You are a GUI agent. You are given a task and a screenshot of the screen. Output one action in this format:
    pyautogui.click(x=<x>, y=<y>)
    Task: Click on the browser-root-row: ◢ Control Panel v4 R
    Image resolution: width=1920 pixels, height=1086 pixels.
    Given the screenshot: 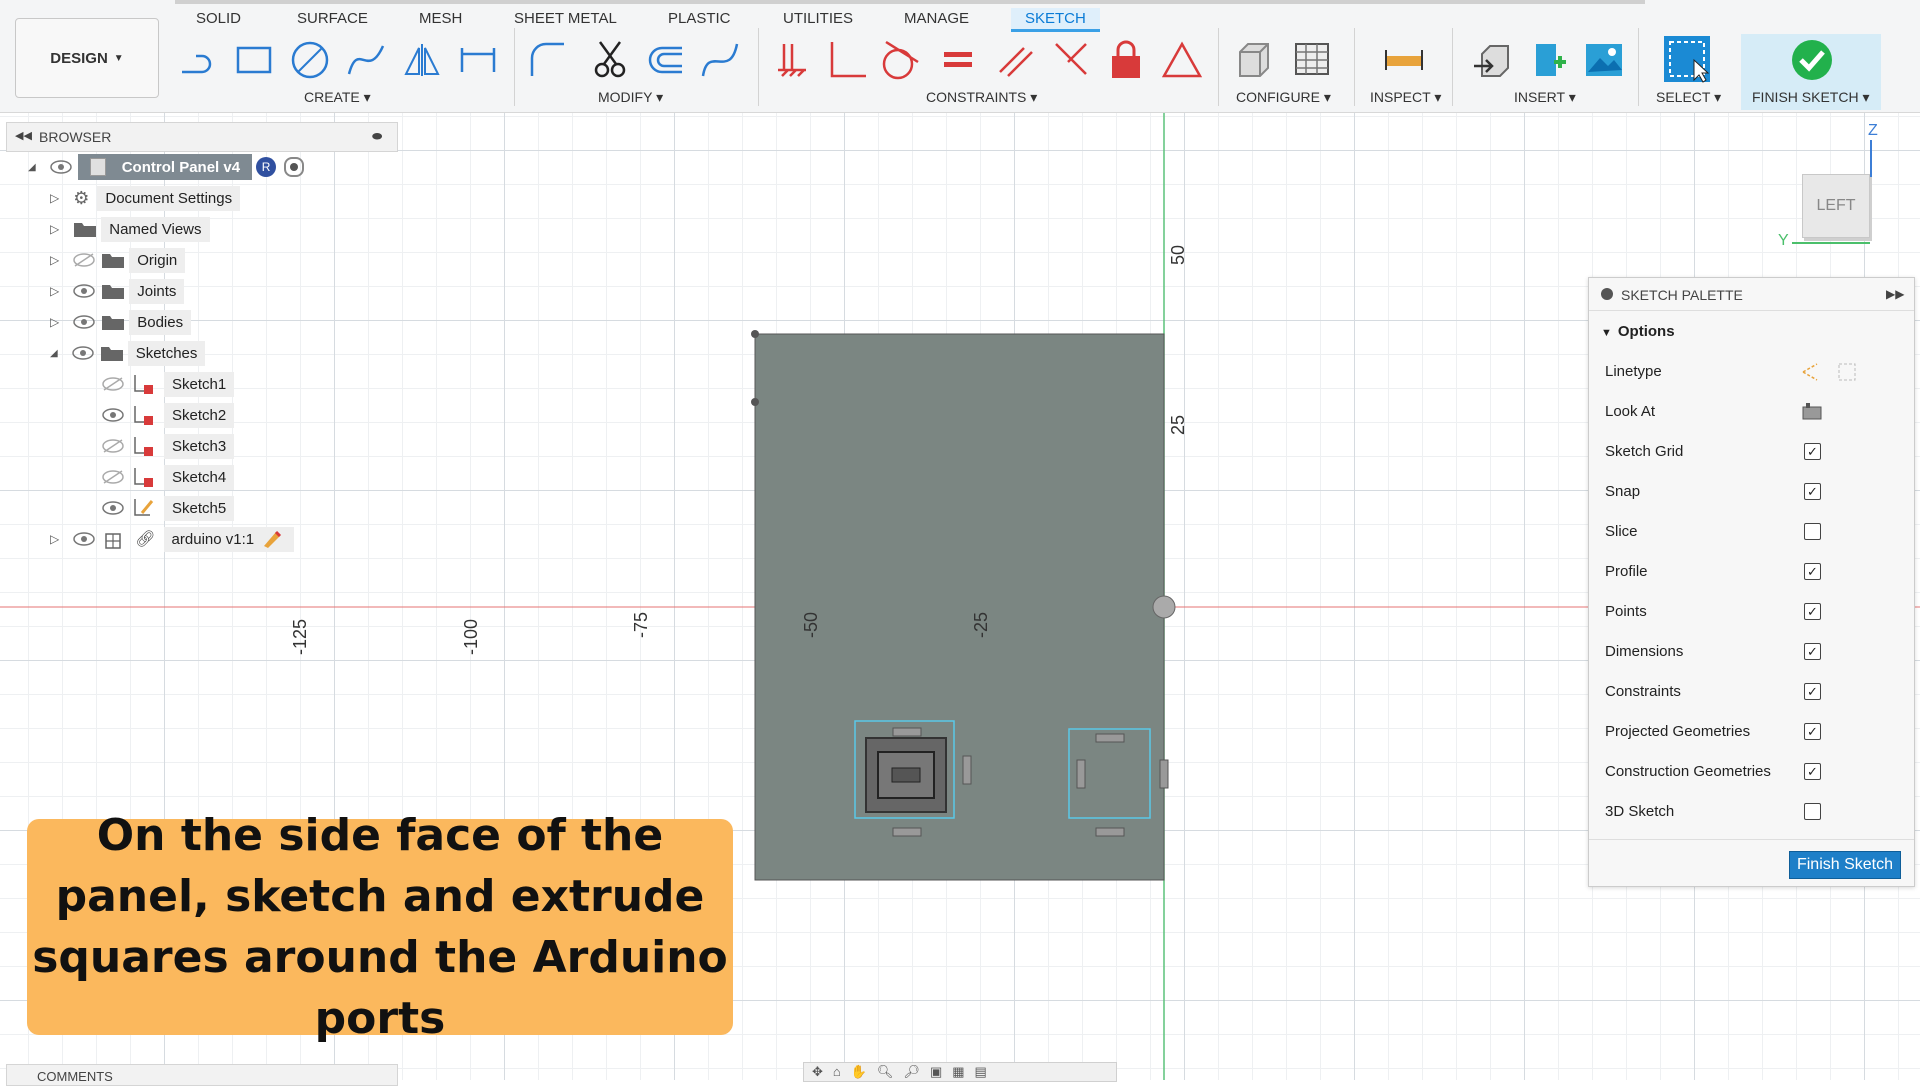 What is the action you would take?
    pyautogui.click(x=166, y=167)
    